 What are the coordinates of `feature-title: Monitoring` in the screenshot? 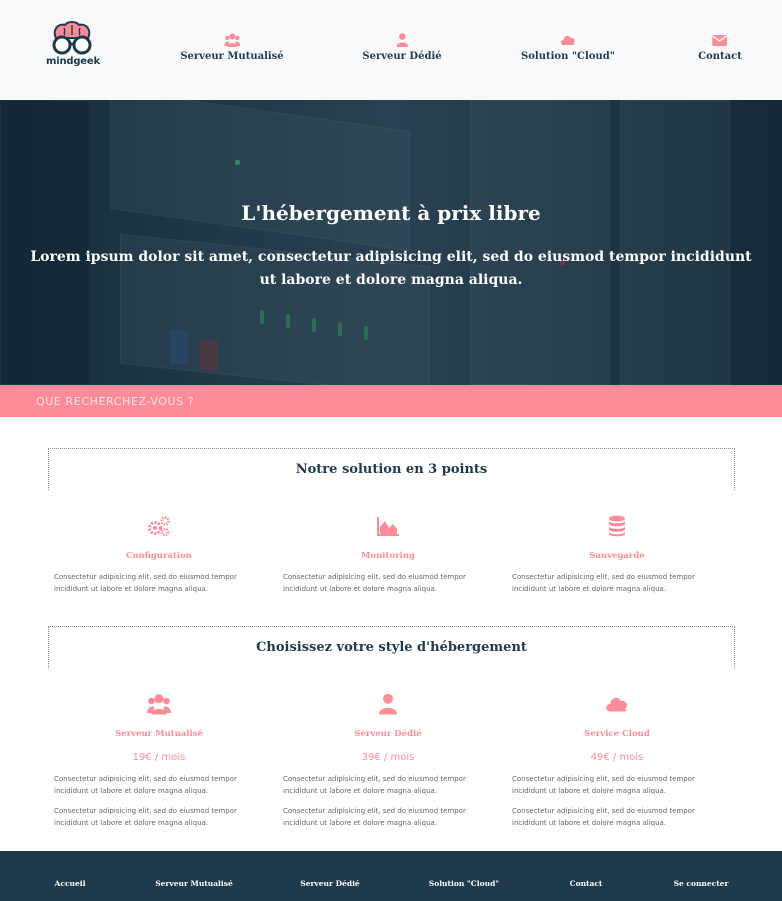 It's located at (388, 556).